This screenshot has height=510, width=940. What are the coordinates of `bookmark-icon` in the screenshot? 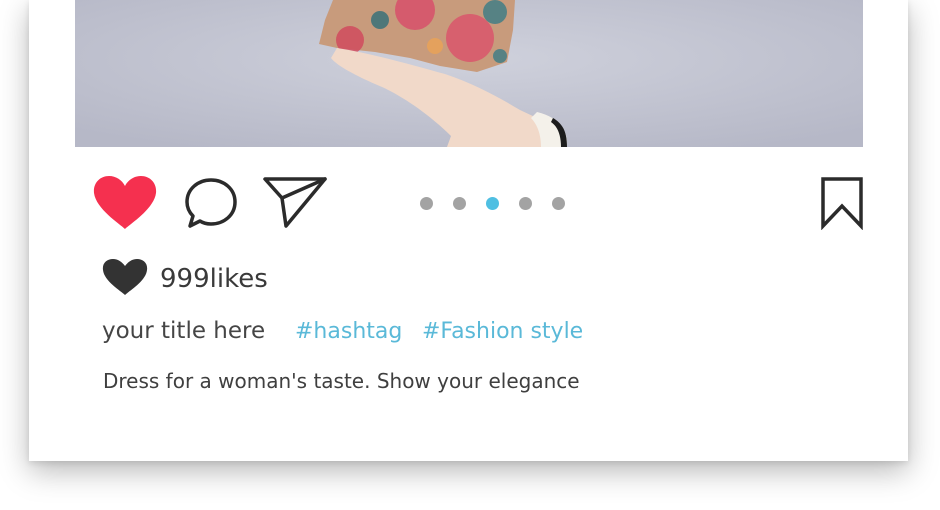 It's located at (842, 204).